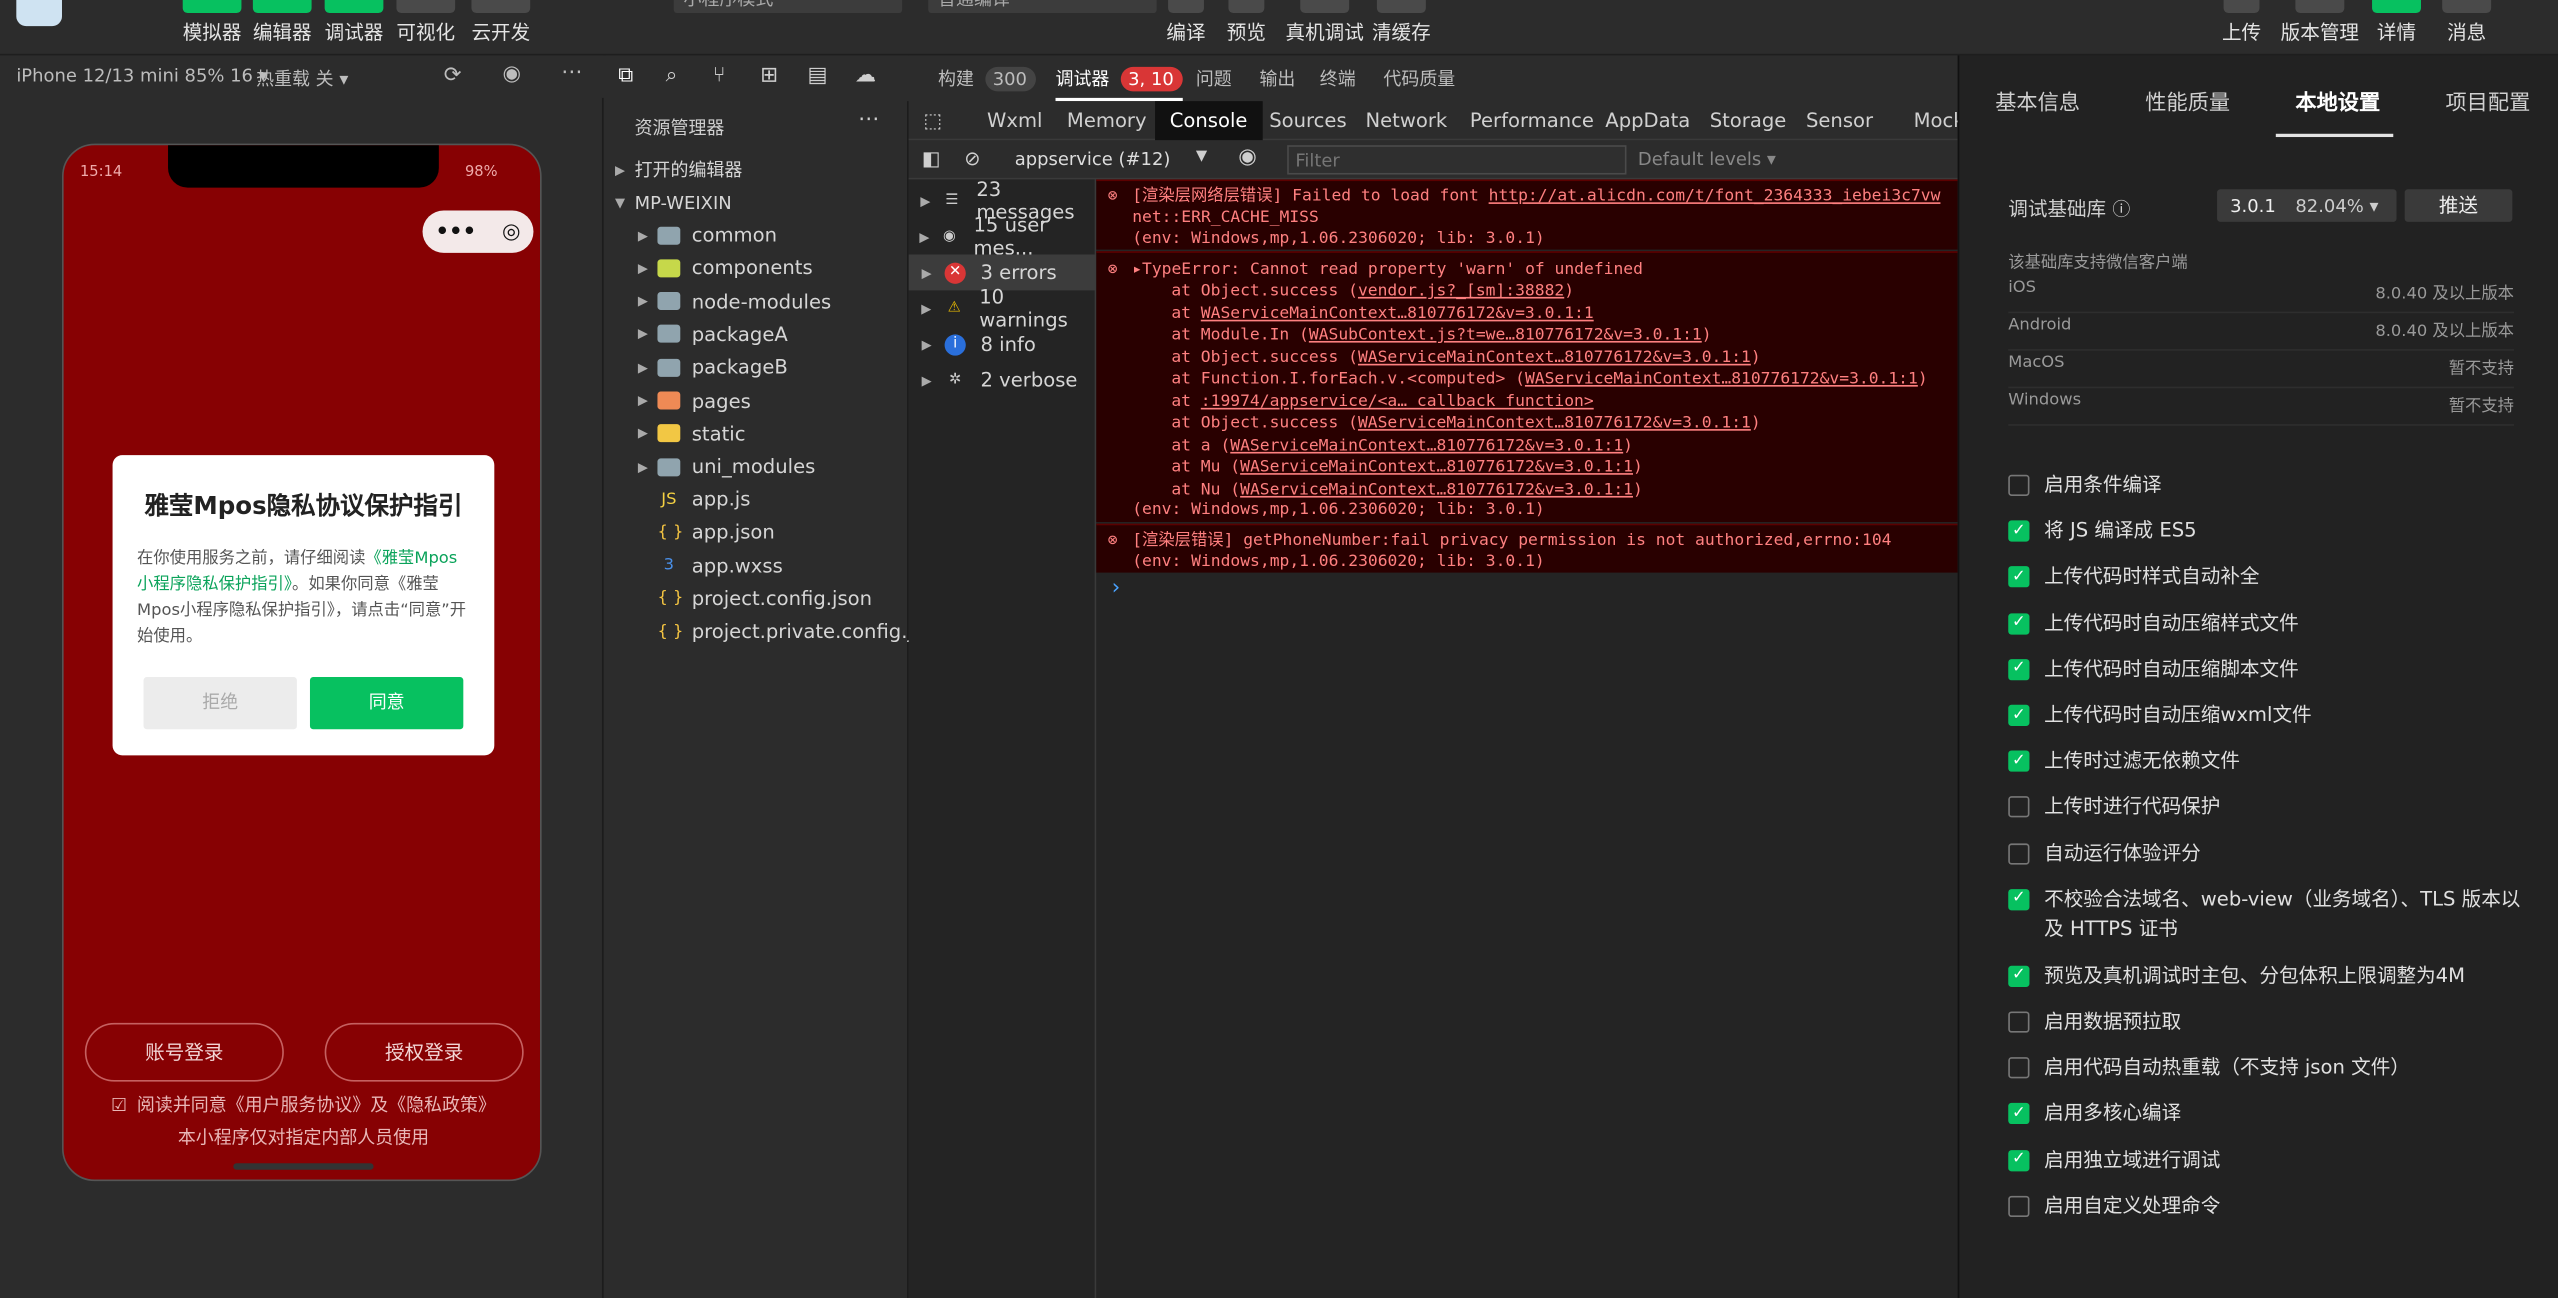 This screenshot has height=1298, width=2558. I want to click on simulator-button: 模拟器, so click(211, 27).